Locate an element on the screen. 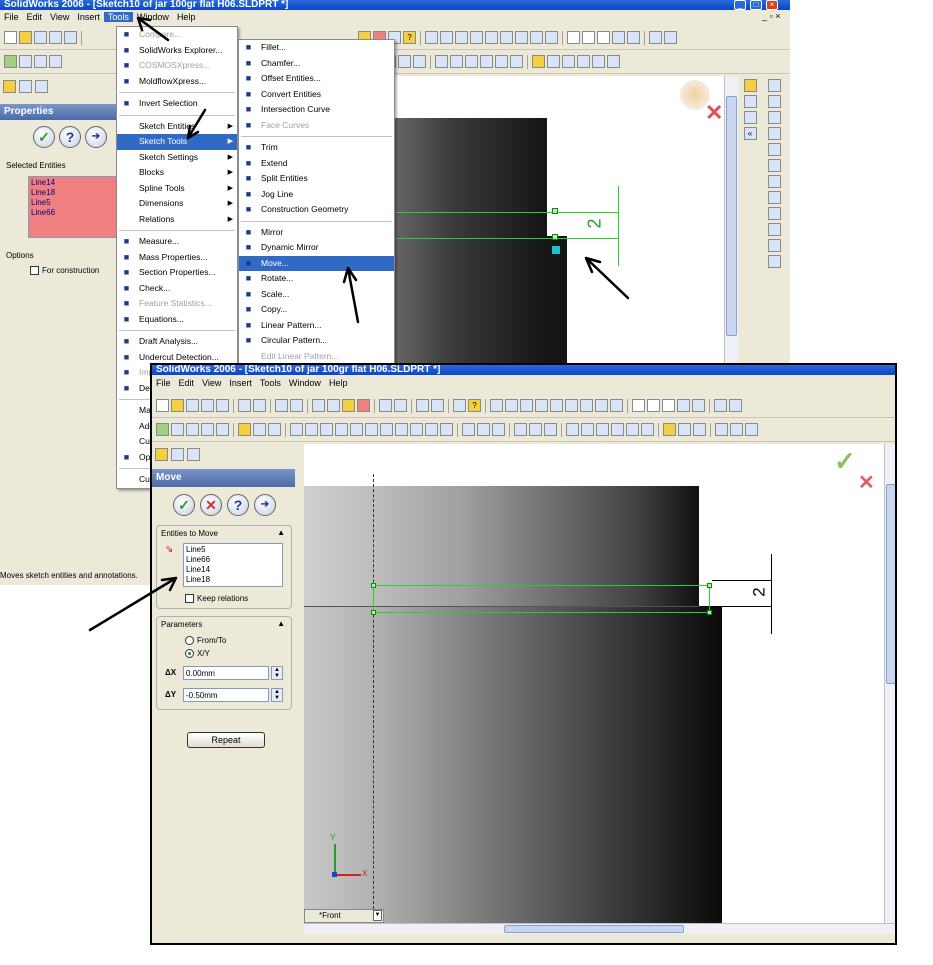 This screenshot has width=933, height=965. arrow-to-tools-menu is located at coordinates (153, 29).